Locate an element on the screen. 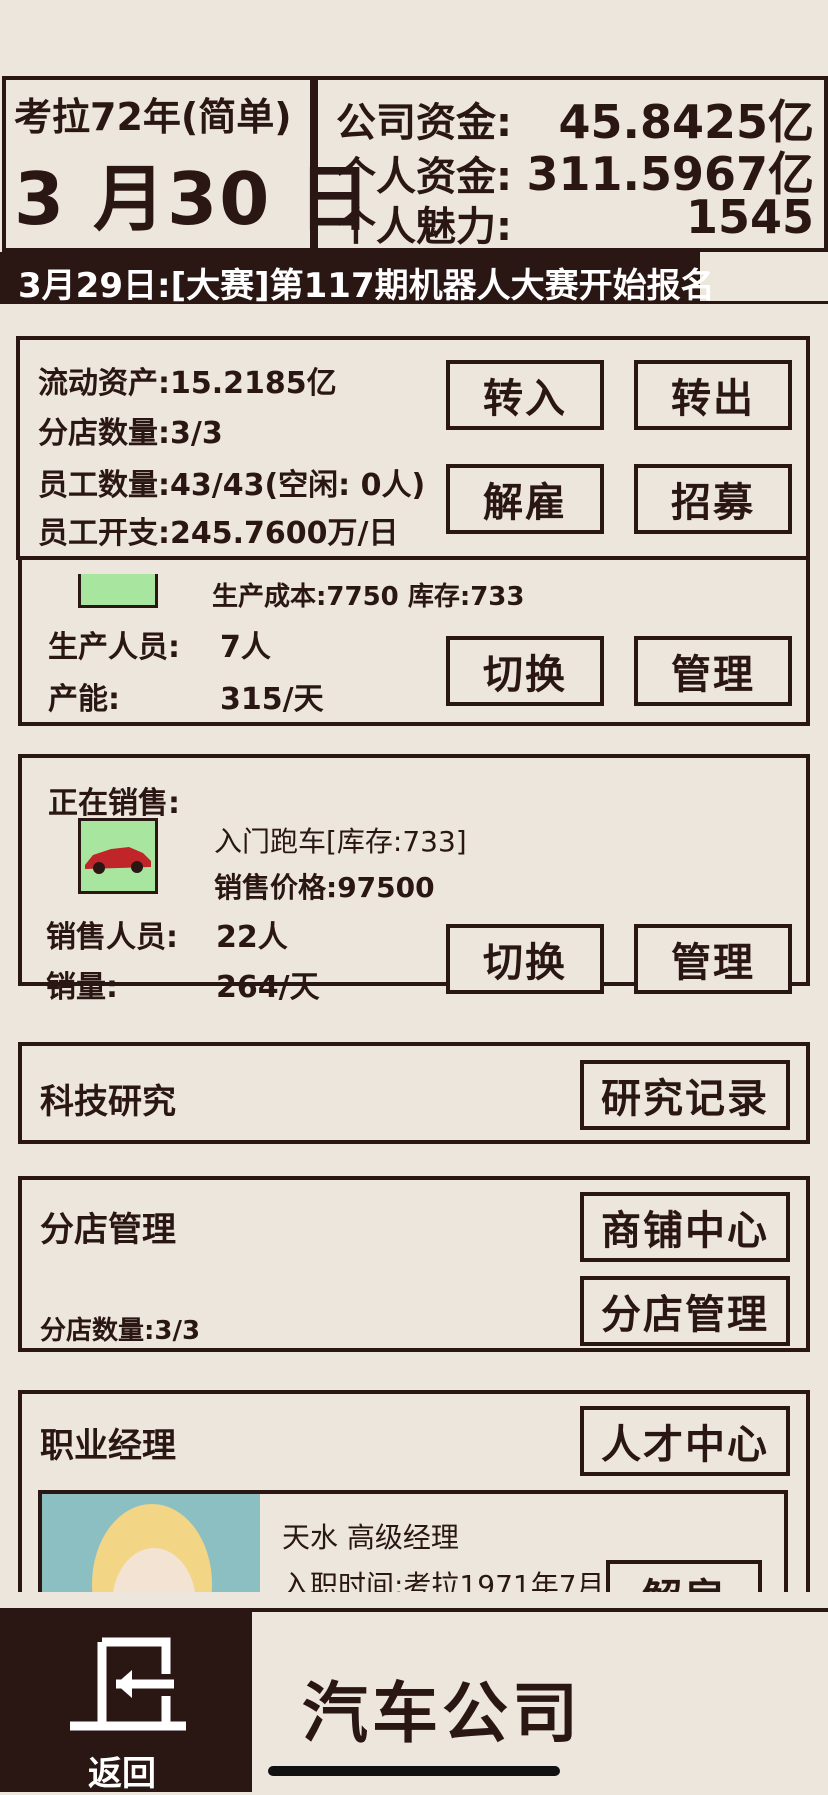 Image resolution: width=828 pixels, height=1795 pixels. charm-value: 1545 is located at coordinates (749, 217).